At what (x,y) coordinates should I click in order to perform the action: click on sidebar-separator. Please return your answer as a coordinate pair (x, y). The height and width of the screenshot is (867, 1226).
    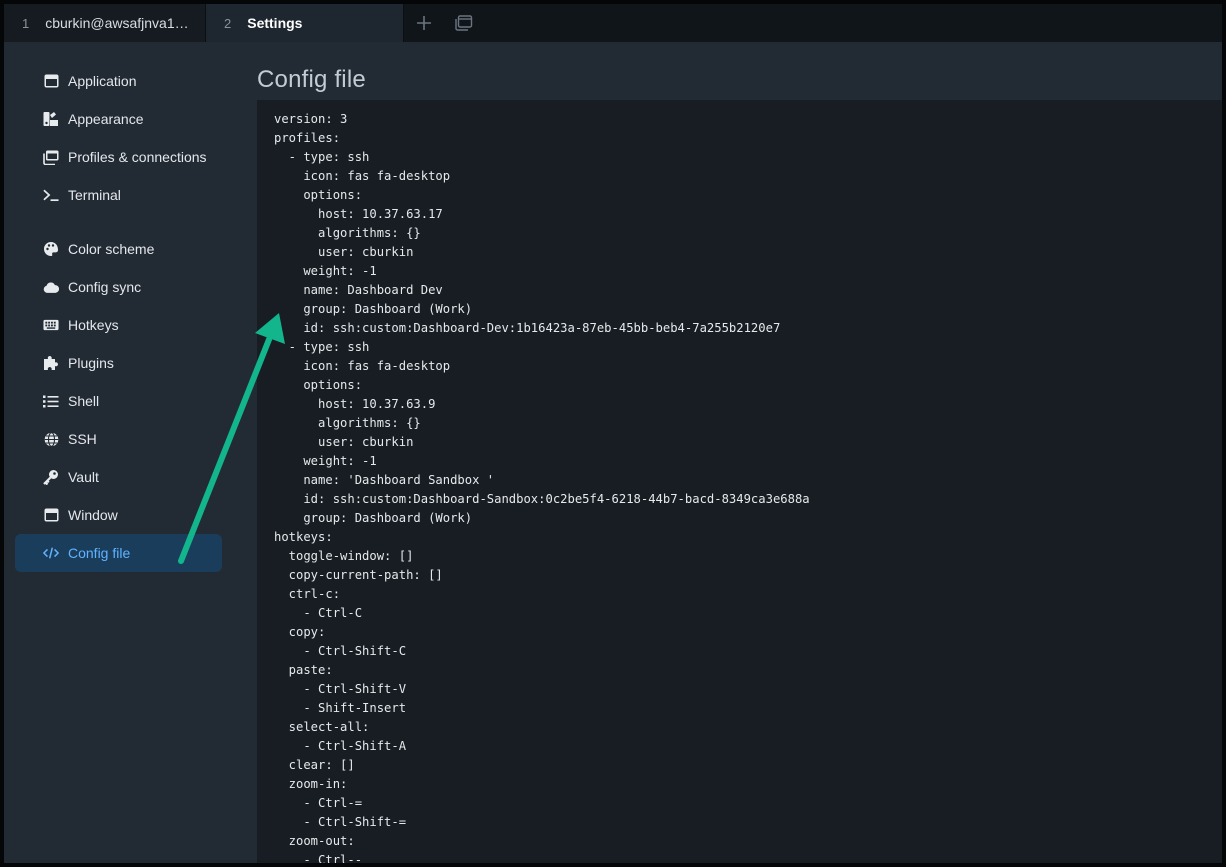
    Looking at the image, I should click on (118, 222).